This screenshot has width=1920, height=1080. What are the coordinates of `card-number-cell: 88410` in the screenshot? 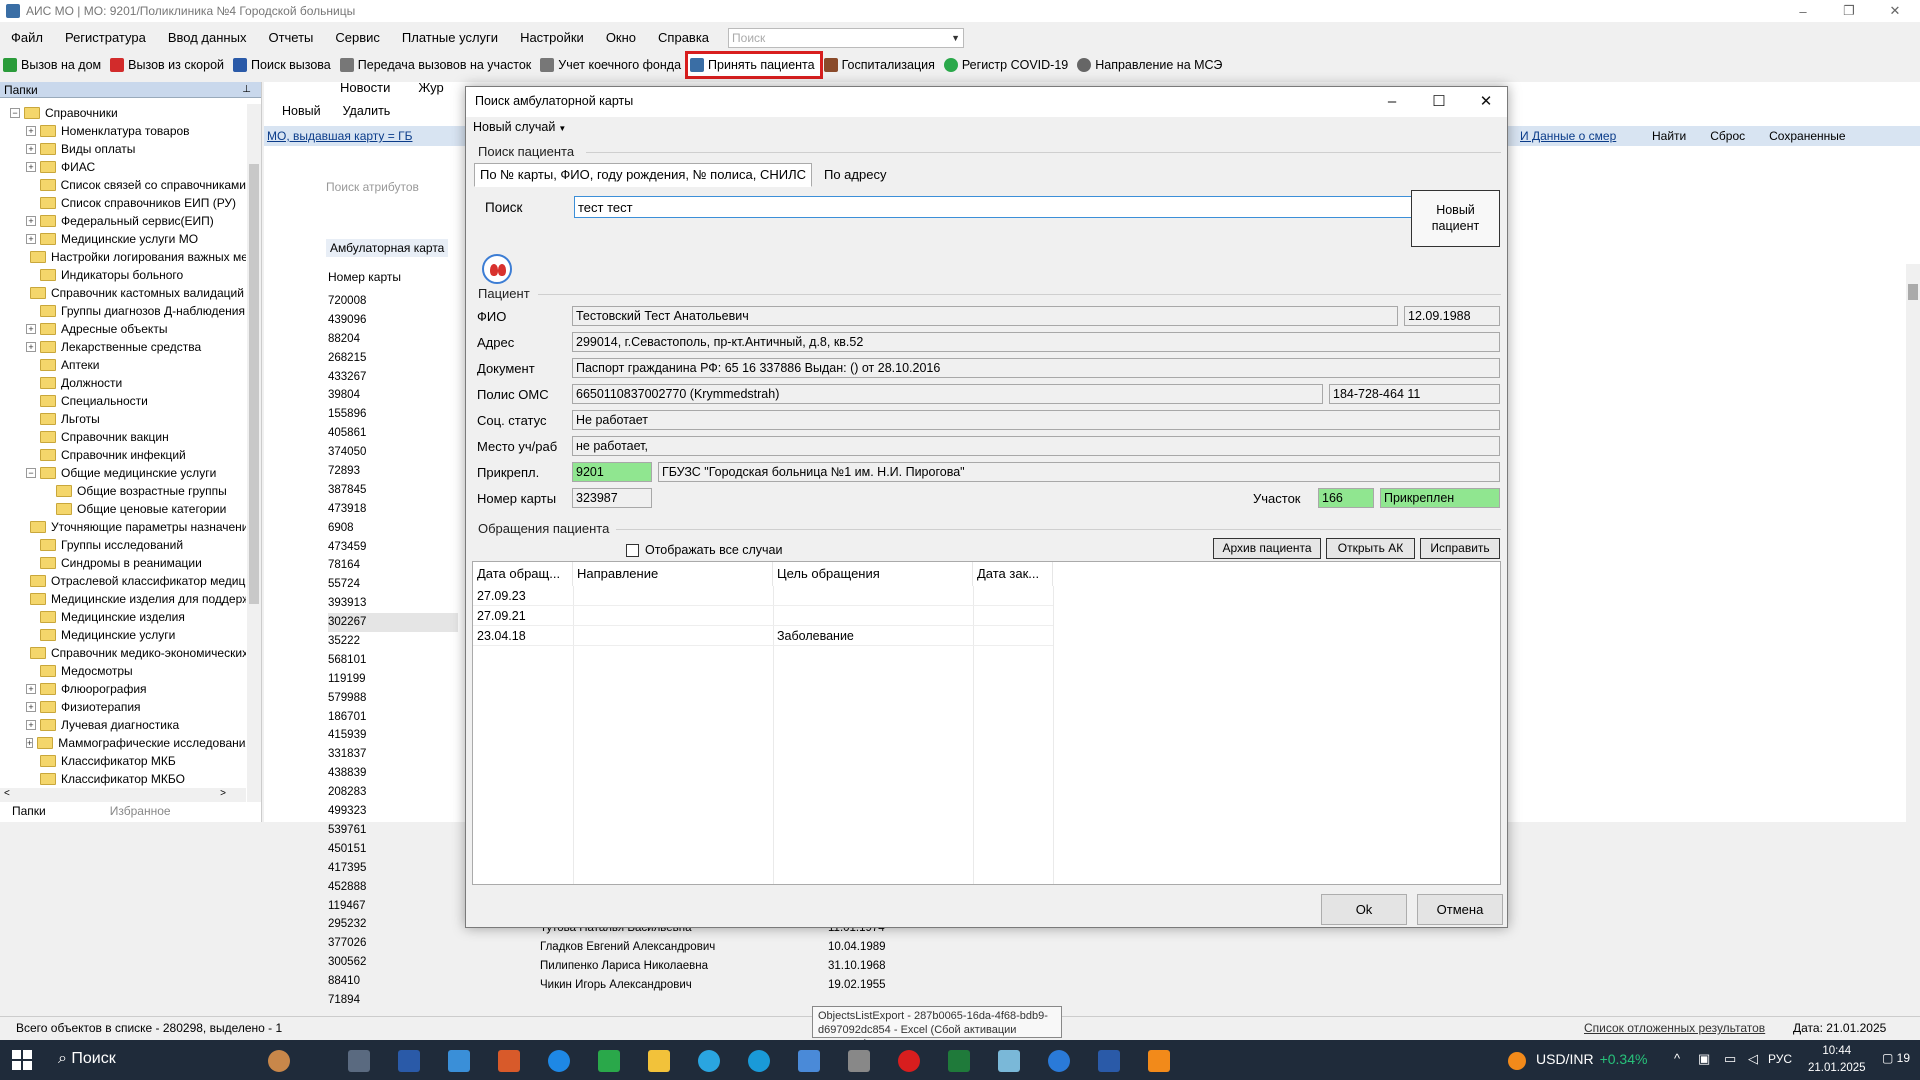 It's located at (393, 981).